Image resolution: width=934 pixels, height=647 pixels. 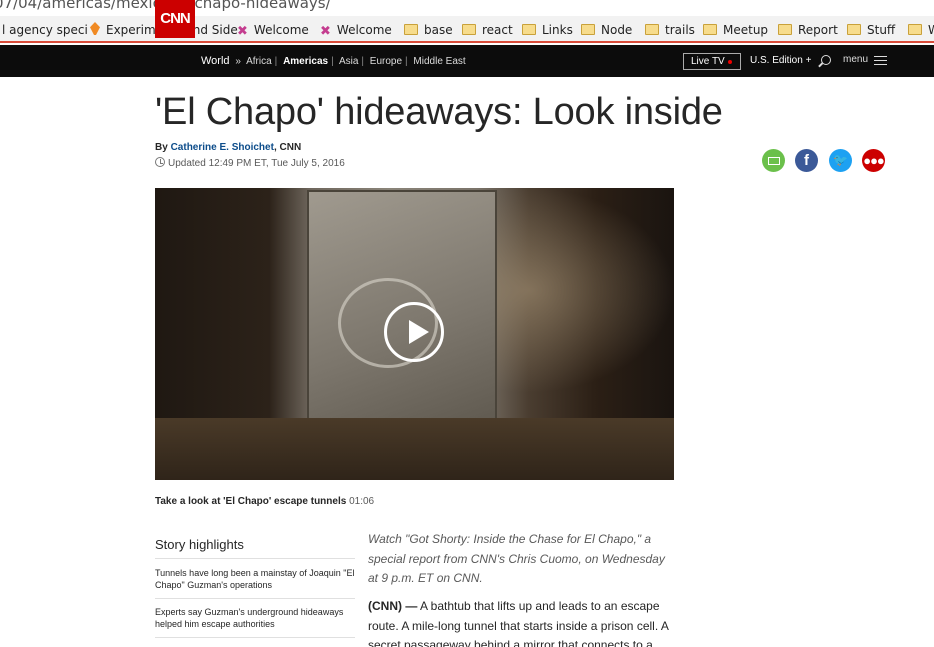 I want to click on search-icon, so click(x=826, y=60).